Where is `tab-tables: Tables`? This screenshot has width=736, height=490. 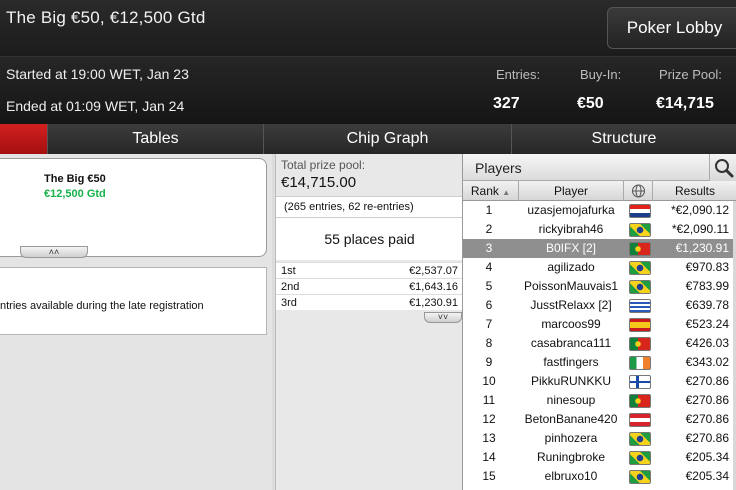
tab-tables: Tables is located at coordinates (155, 139).